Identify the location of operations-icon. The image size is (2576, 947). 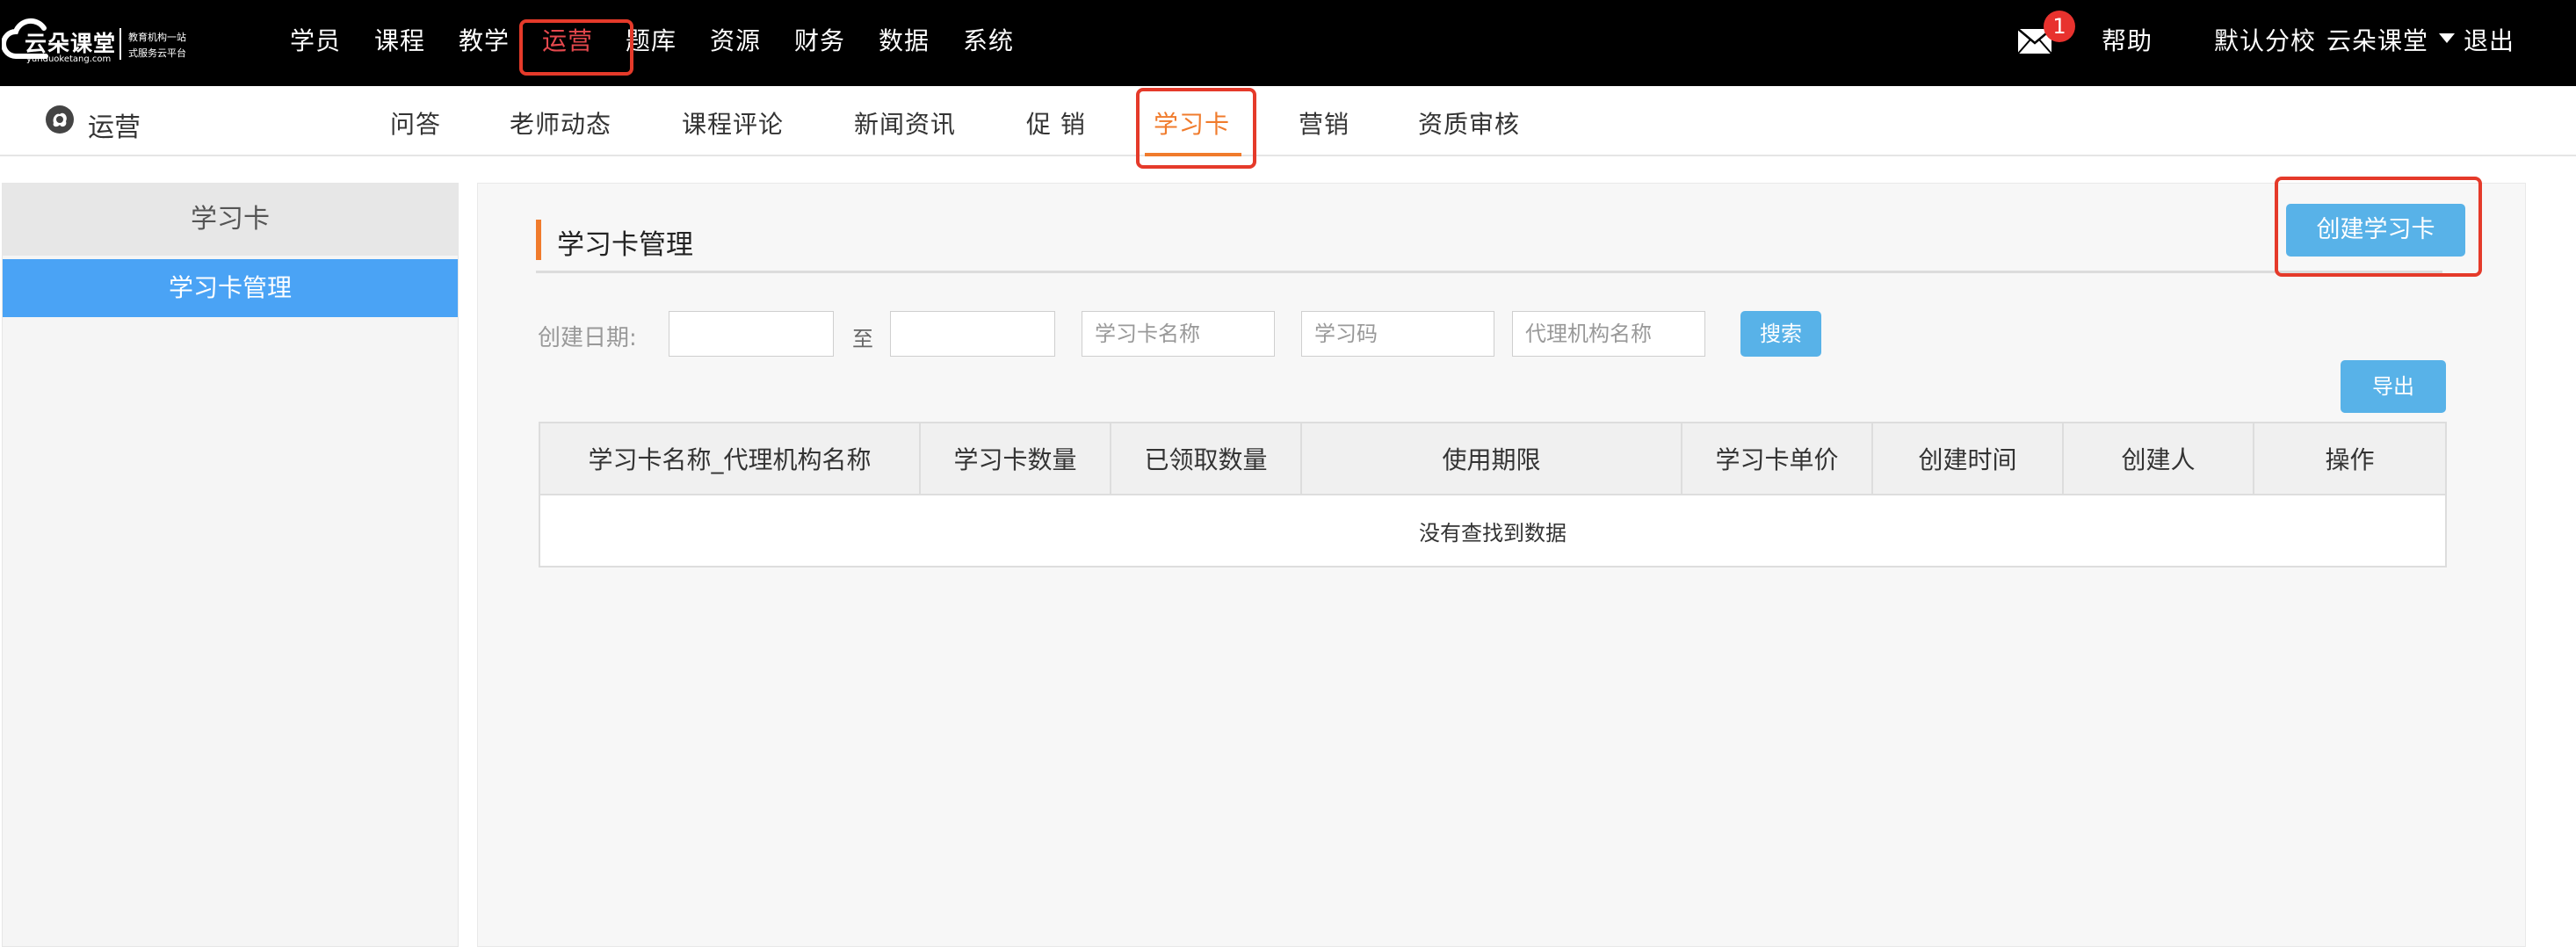
(60, 120).